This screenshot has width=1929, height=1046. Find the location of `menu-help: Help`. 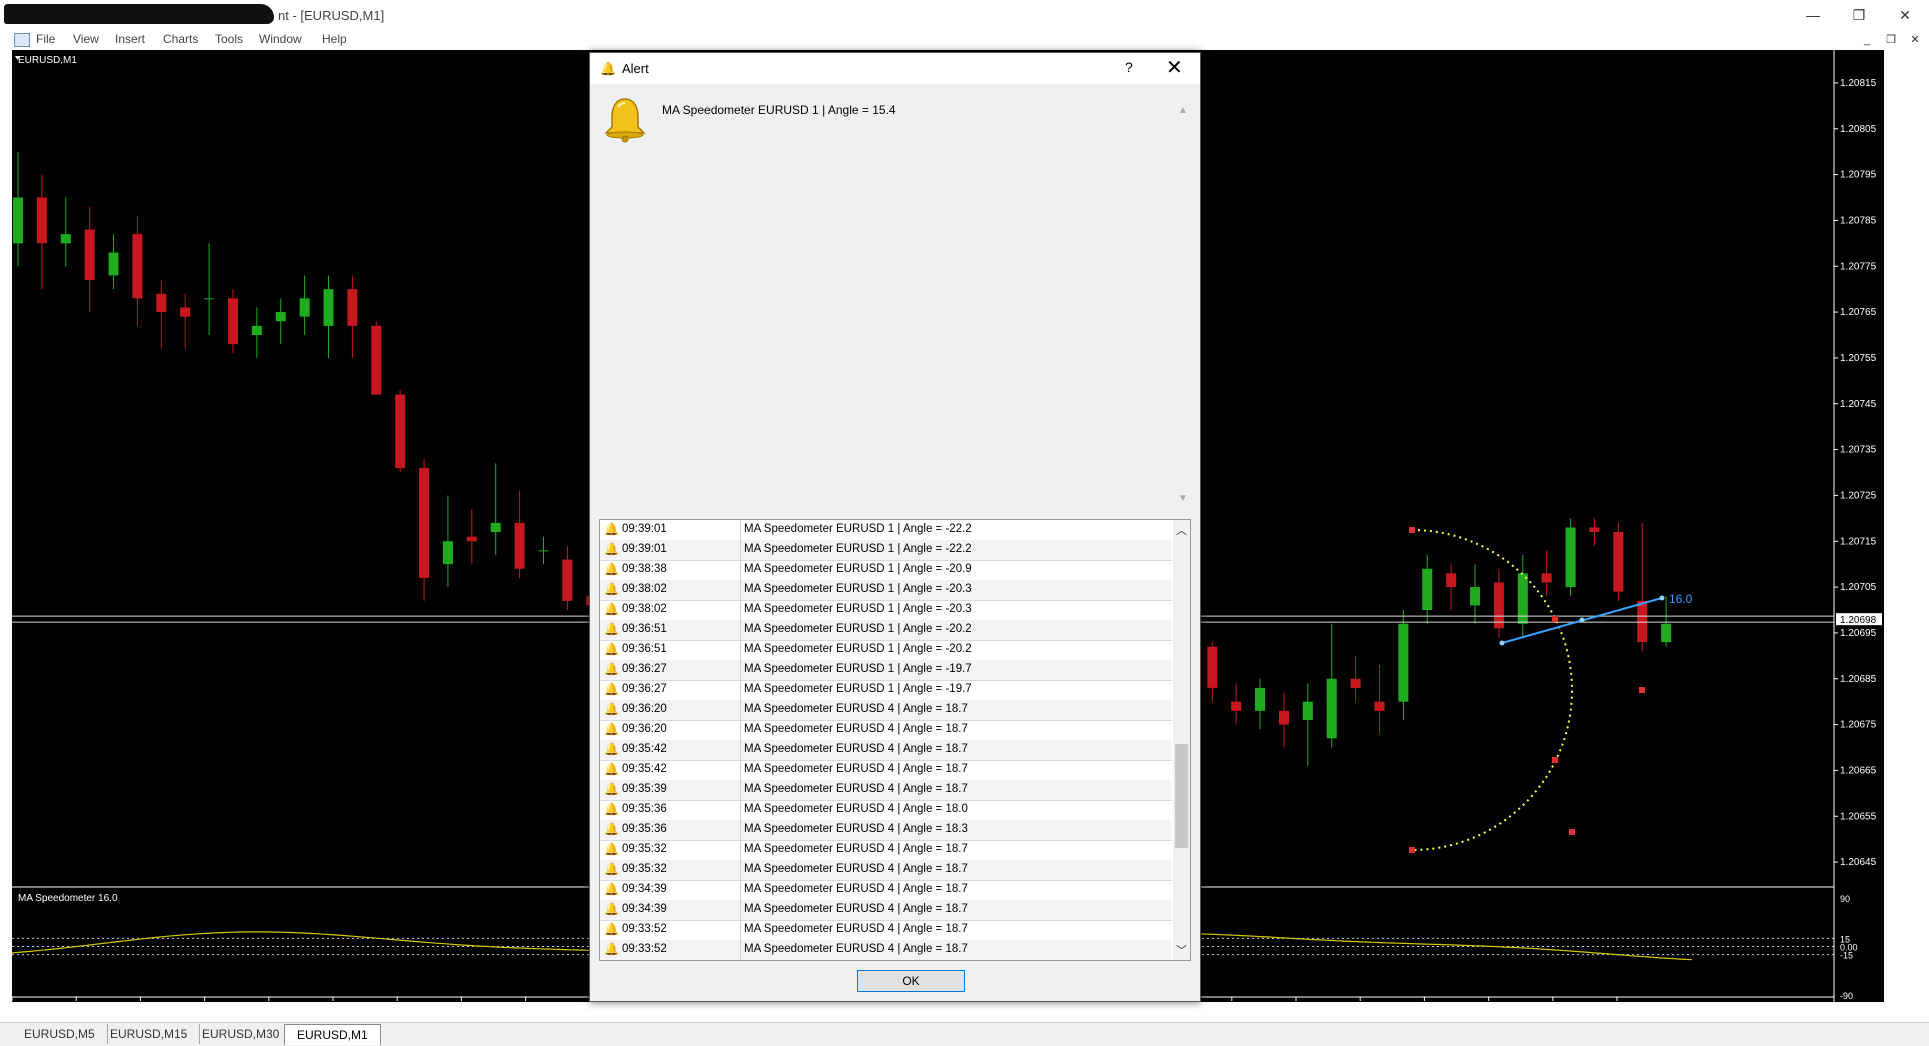

menu-help: Help is located at coordinates (334, 39).